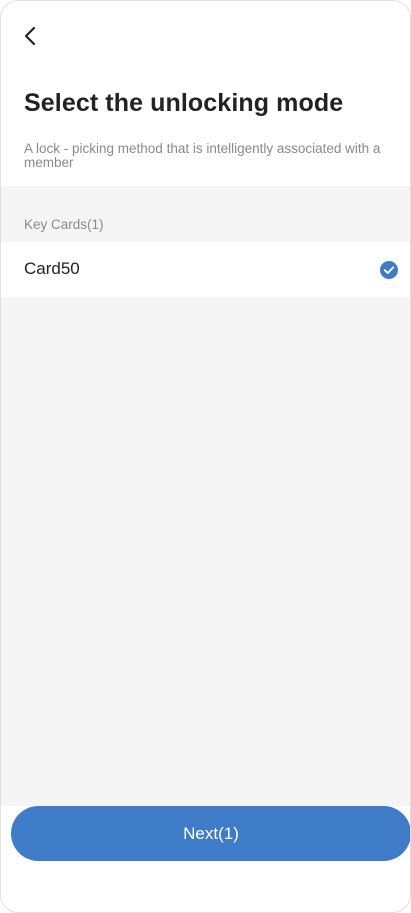 The image size is (411, 913). Describe the element at coordinates (184, 103) in the screenshot. I see `page-title: Select the unlocking mode` at that location.